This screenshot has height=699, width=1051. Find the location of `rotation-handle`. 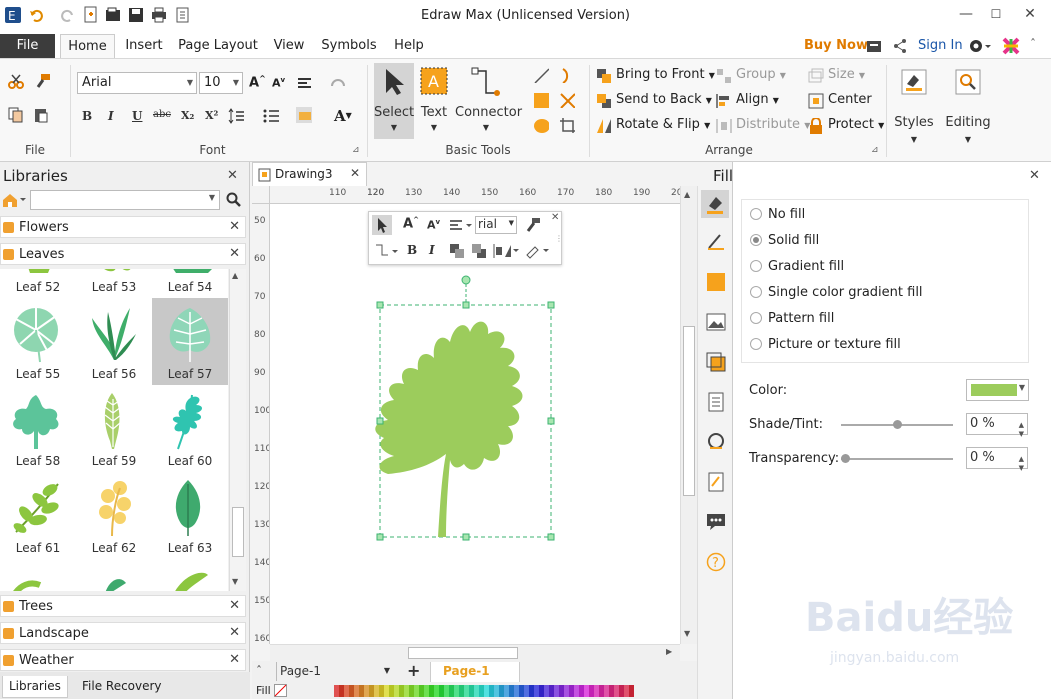

rotation-handle is located at coordinates (466, 280).